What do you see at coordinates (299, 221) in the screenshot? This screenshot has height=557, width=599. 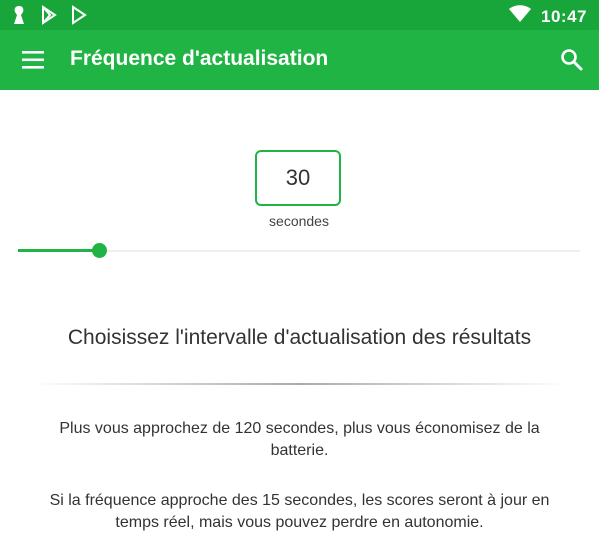 I see `interval-unit-label: secondes` at bounding box center [299, 221].